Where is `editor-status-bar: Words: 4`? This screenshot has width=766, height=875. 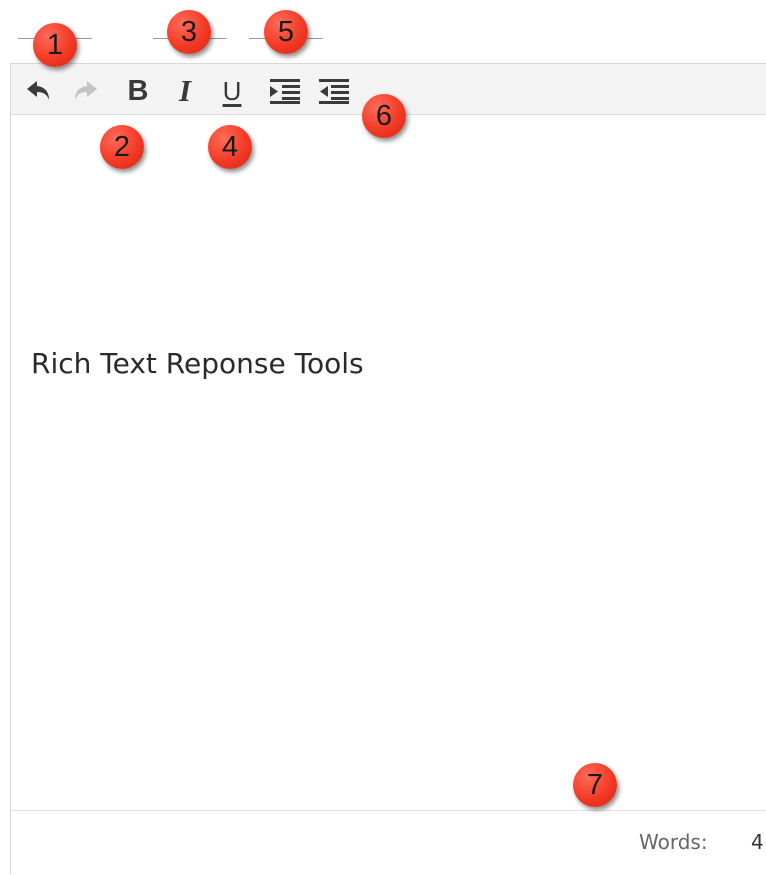 editor-status-bar: Words: 4 is located at coordinates (388, 842).